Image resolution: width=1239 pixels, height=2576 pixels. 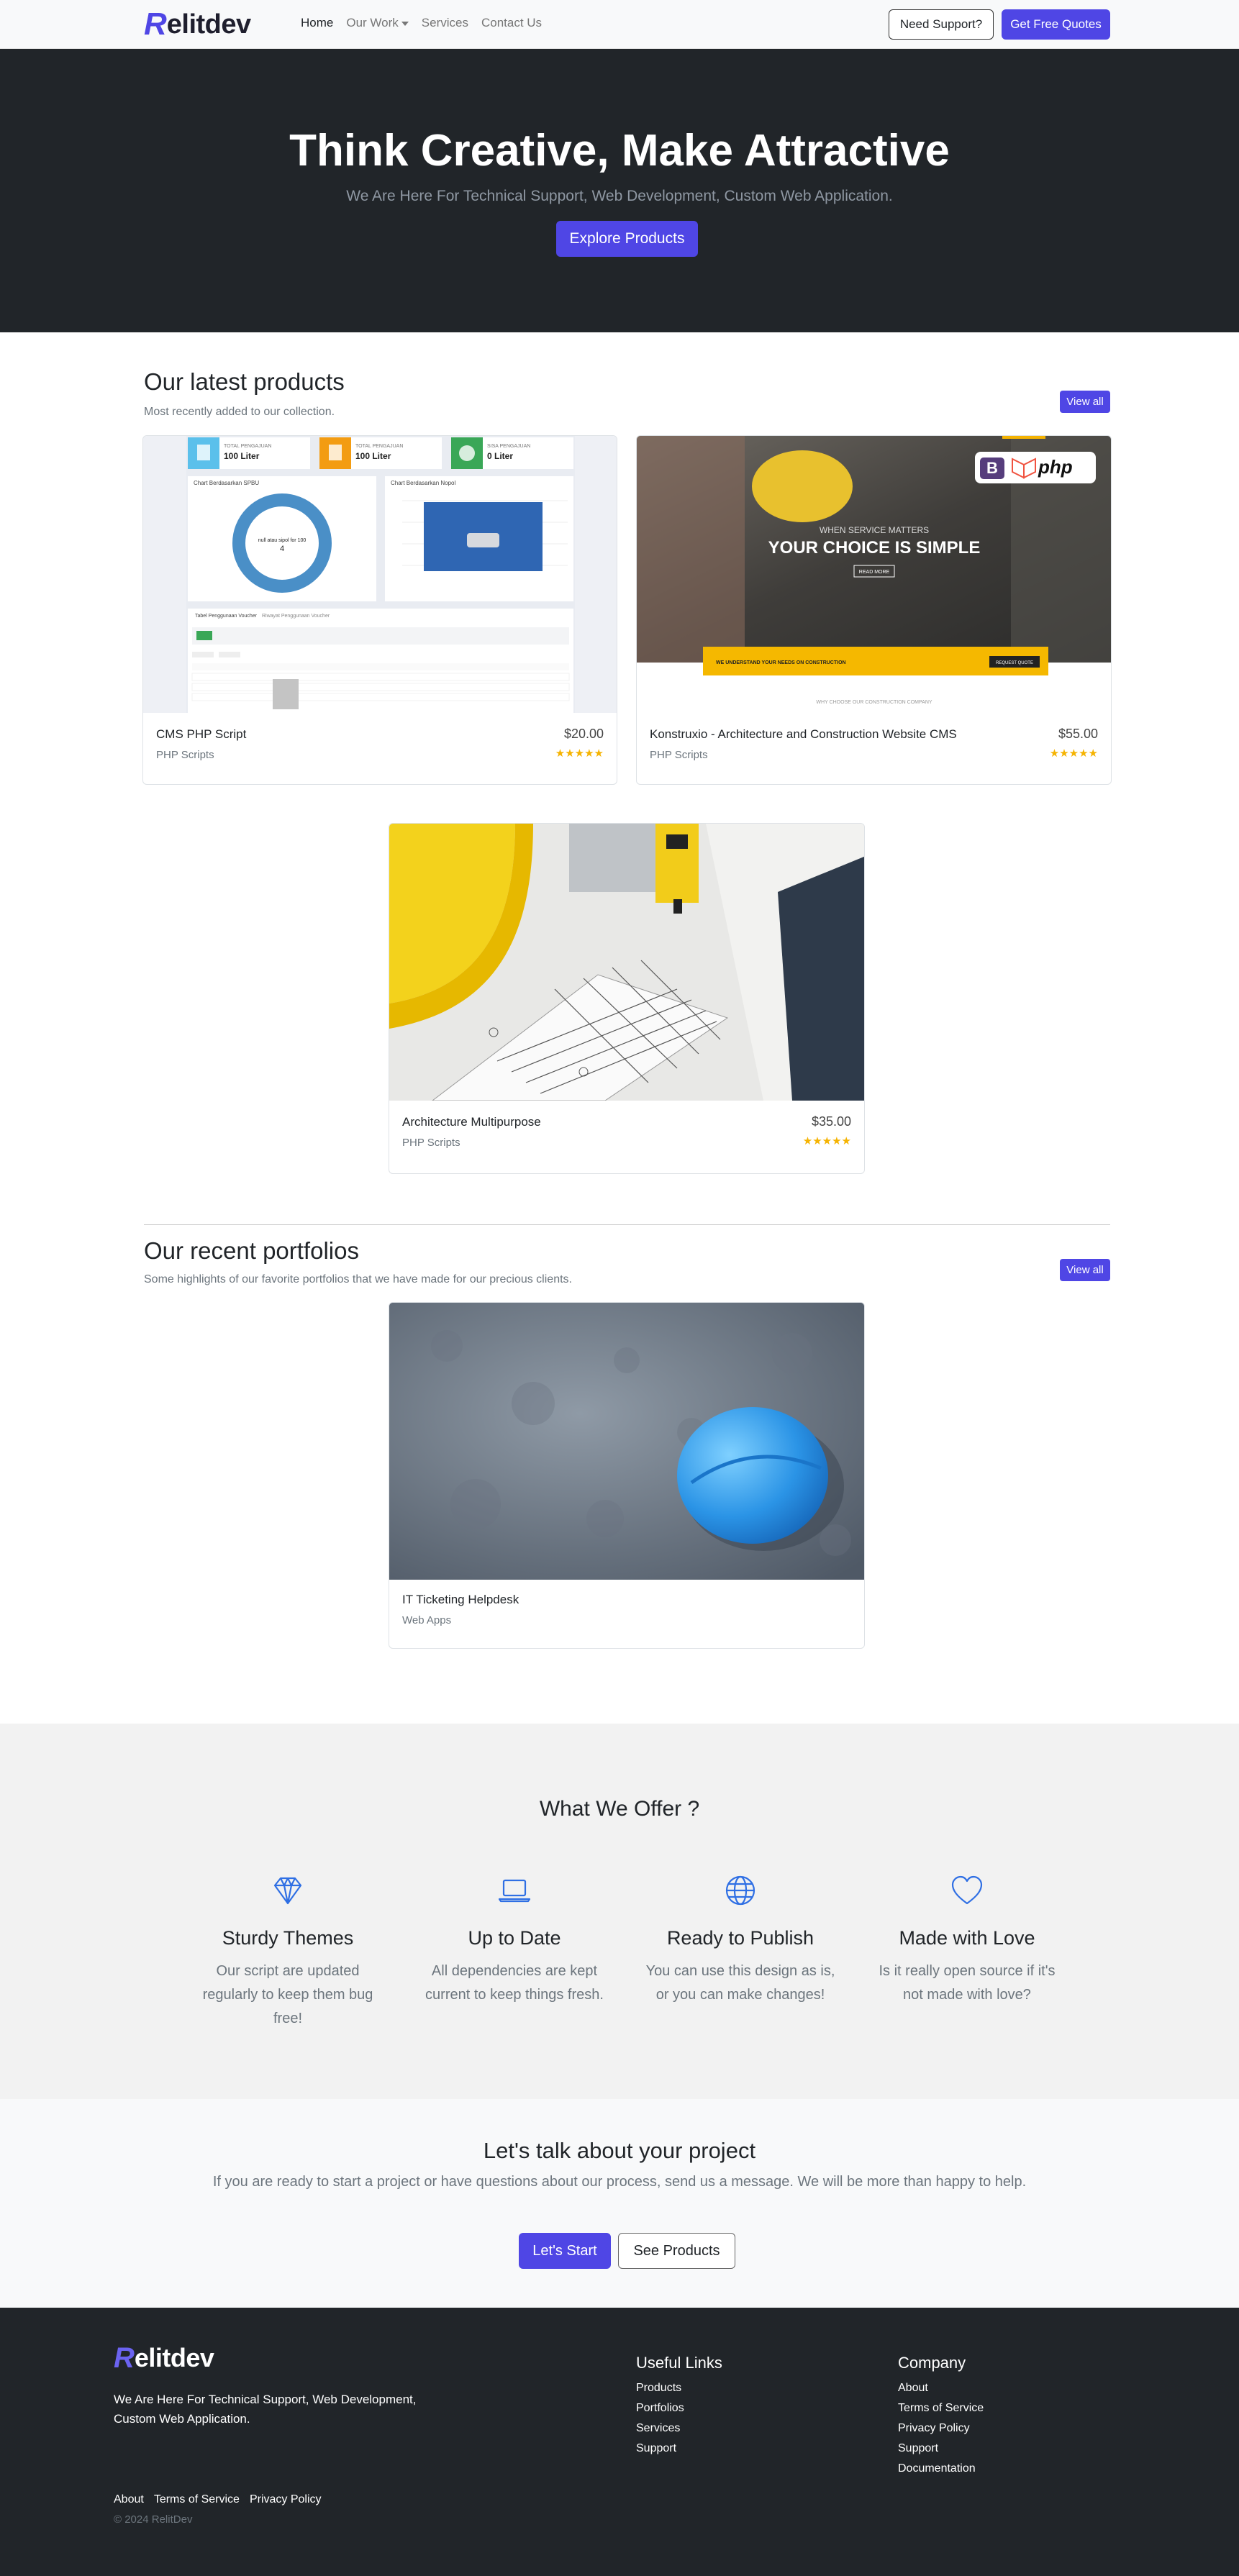 What do you see at coordinates (831, 1121) in the screenshot?
I see `product-price: $35.00` at bounding box center [831, 1121].